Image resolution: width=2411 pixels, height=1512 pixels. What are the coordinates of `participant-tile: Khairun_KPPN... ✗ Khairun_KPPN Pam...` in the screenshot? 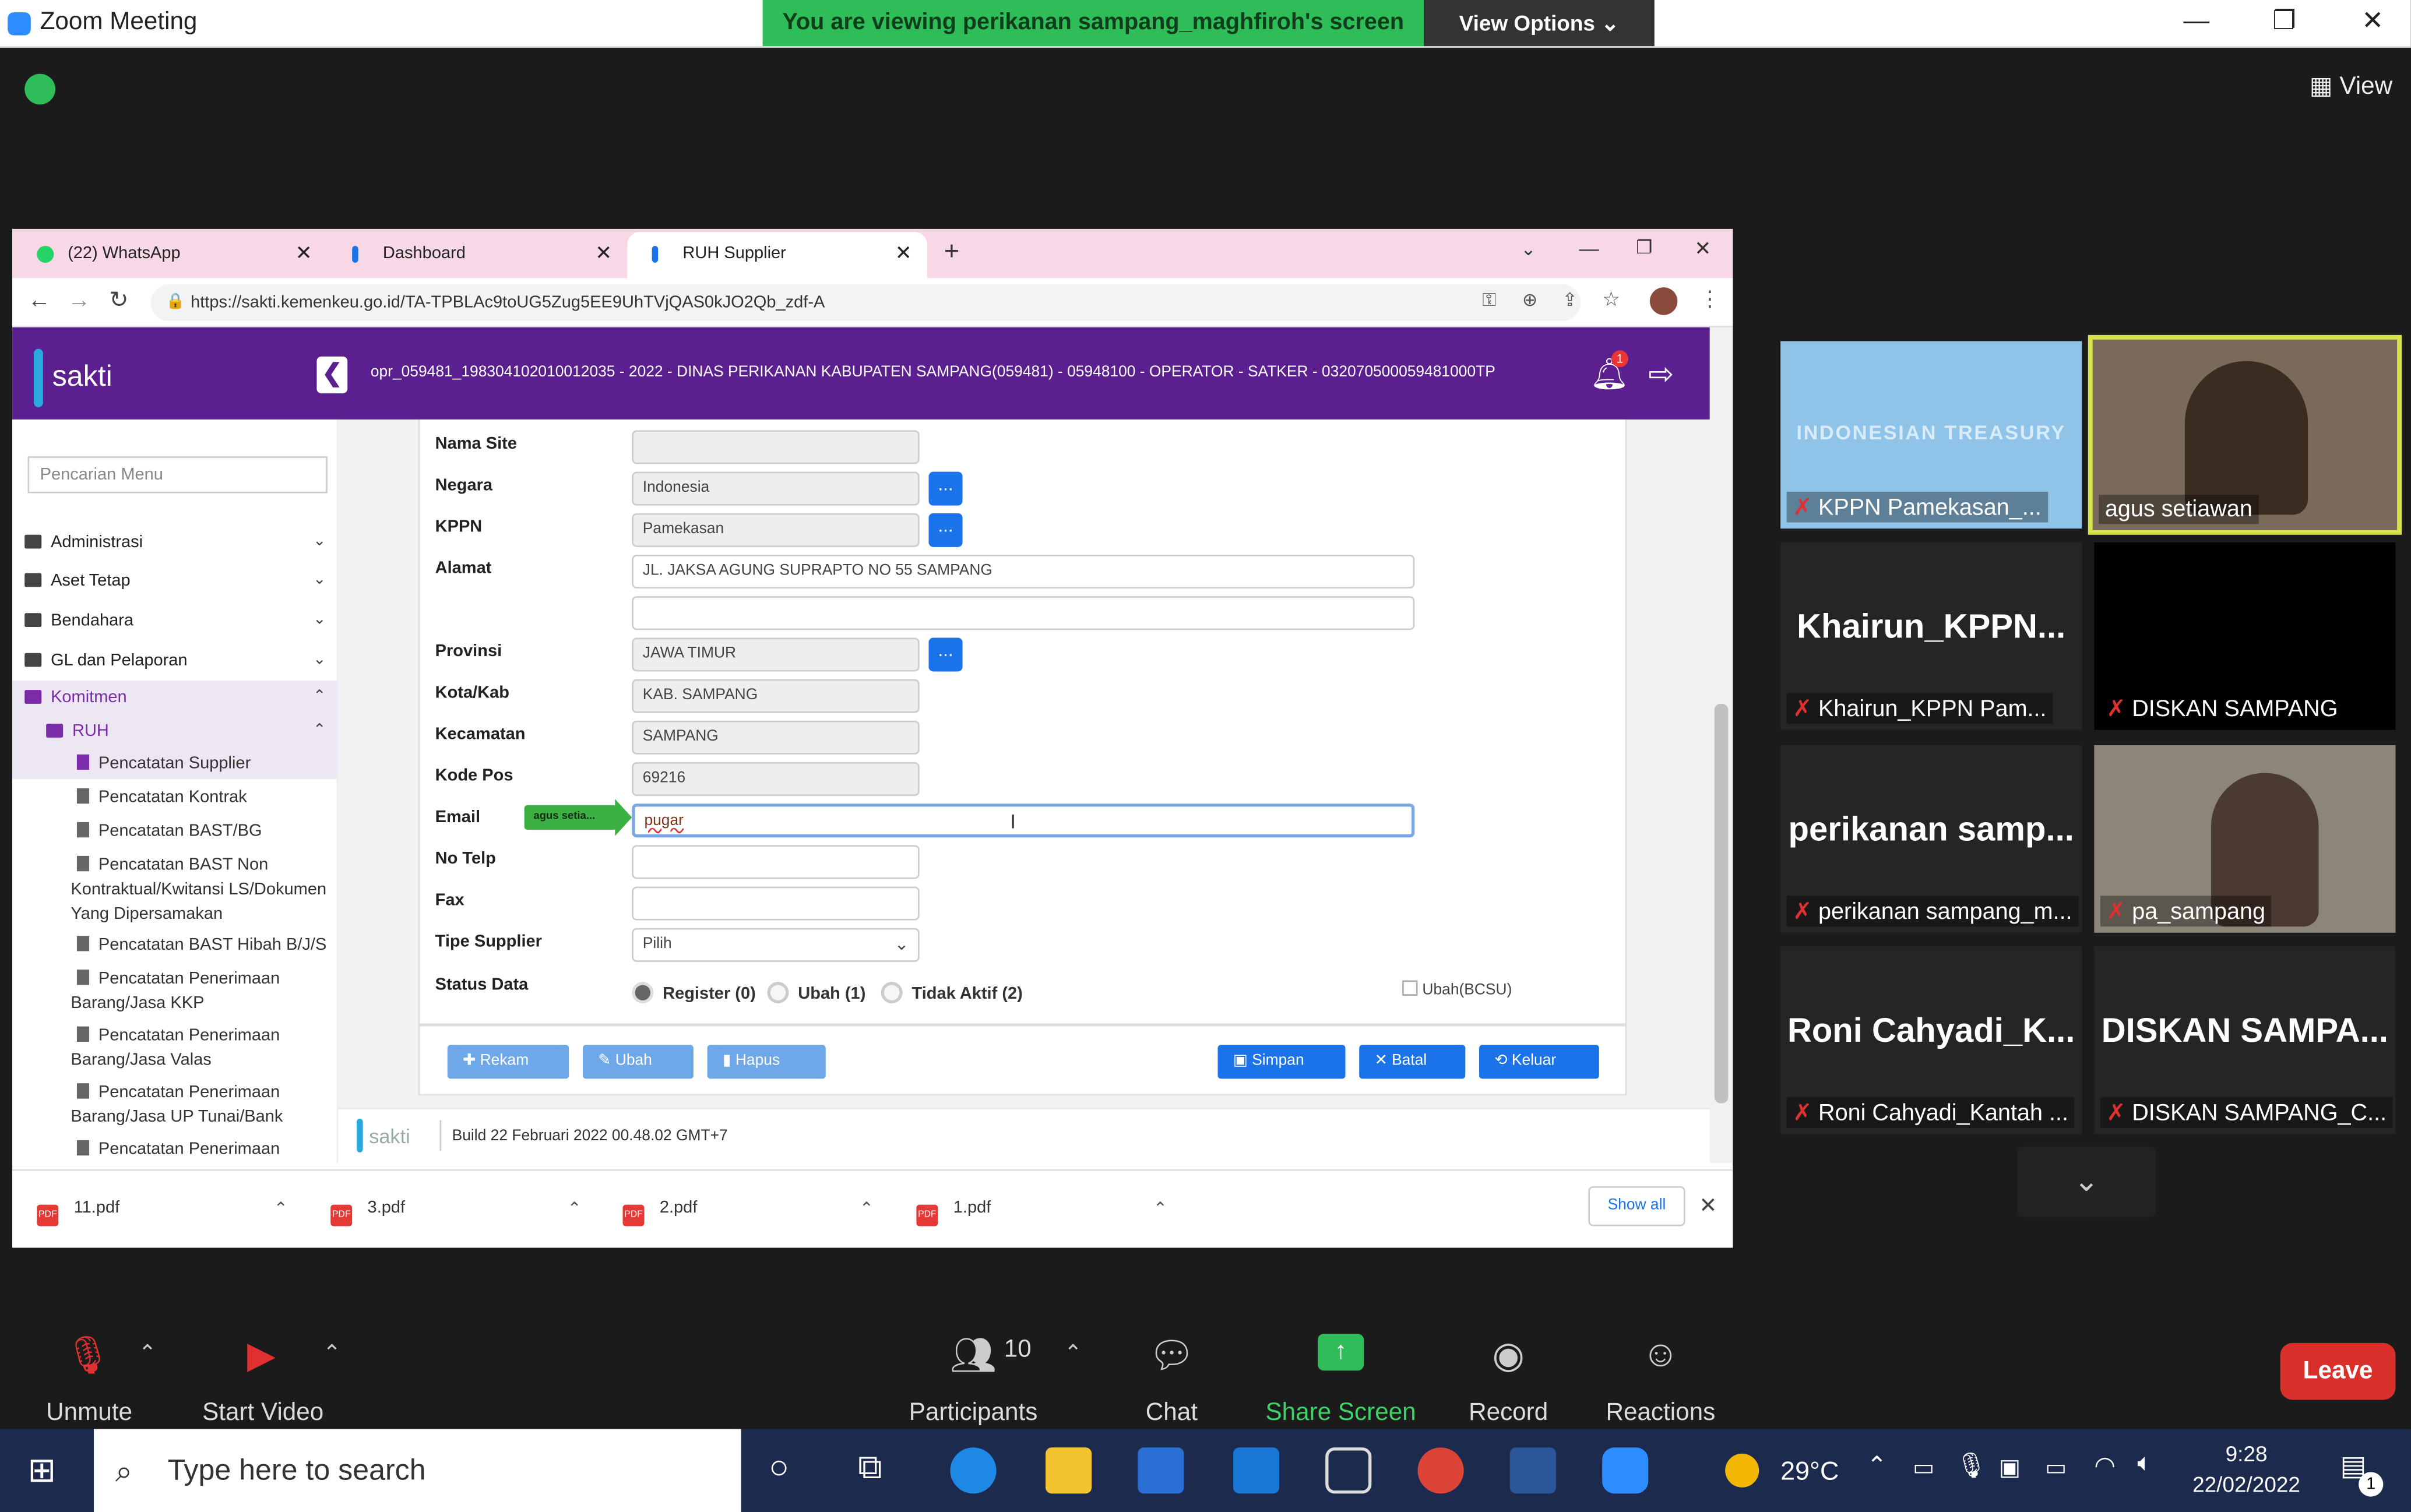 It's located at (1931, 636).